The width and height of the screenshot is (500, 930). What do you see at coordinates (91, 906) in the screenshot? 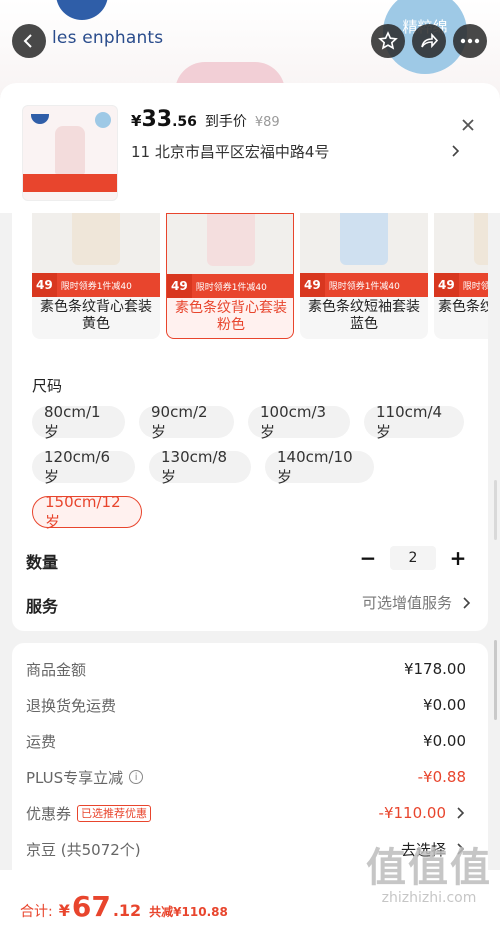
I see `total-integer: 67` at bounding box center [91, 906].